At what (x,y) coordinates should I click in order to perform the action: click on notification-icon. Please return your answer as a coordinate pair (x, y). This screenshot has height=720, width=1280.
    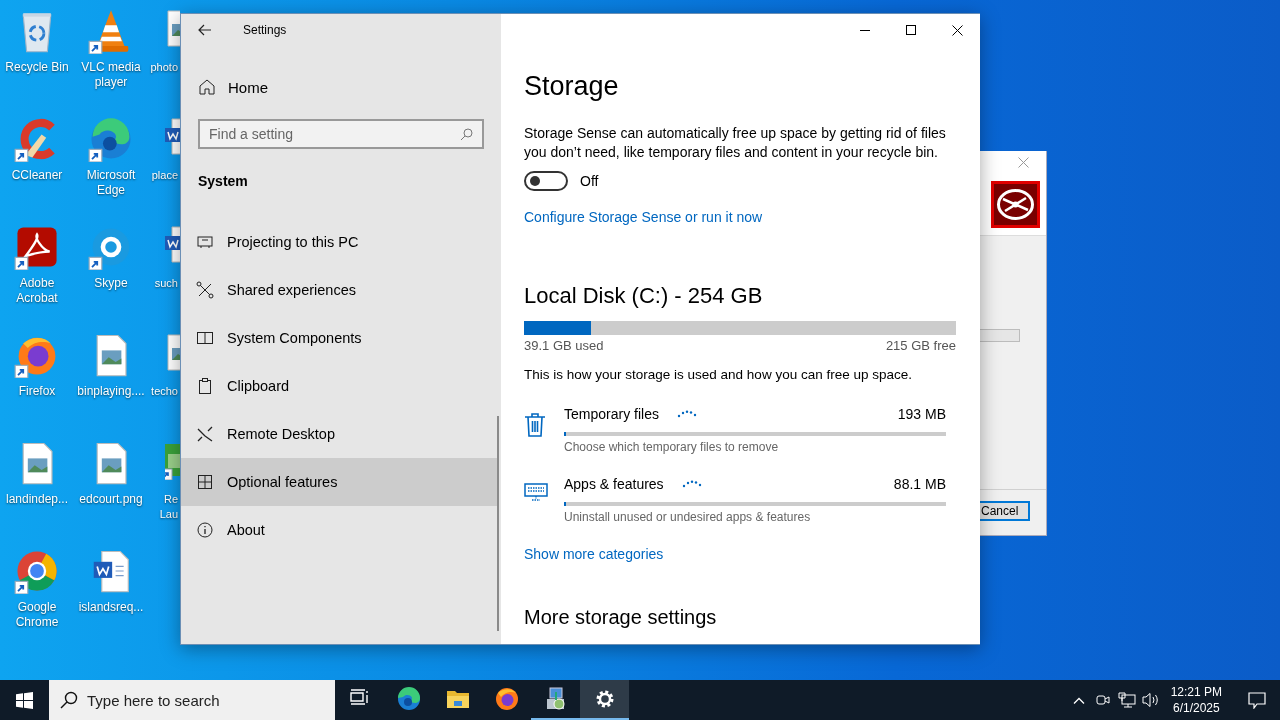
    Looking at the image, I should click on (1257, 700).